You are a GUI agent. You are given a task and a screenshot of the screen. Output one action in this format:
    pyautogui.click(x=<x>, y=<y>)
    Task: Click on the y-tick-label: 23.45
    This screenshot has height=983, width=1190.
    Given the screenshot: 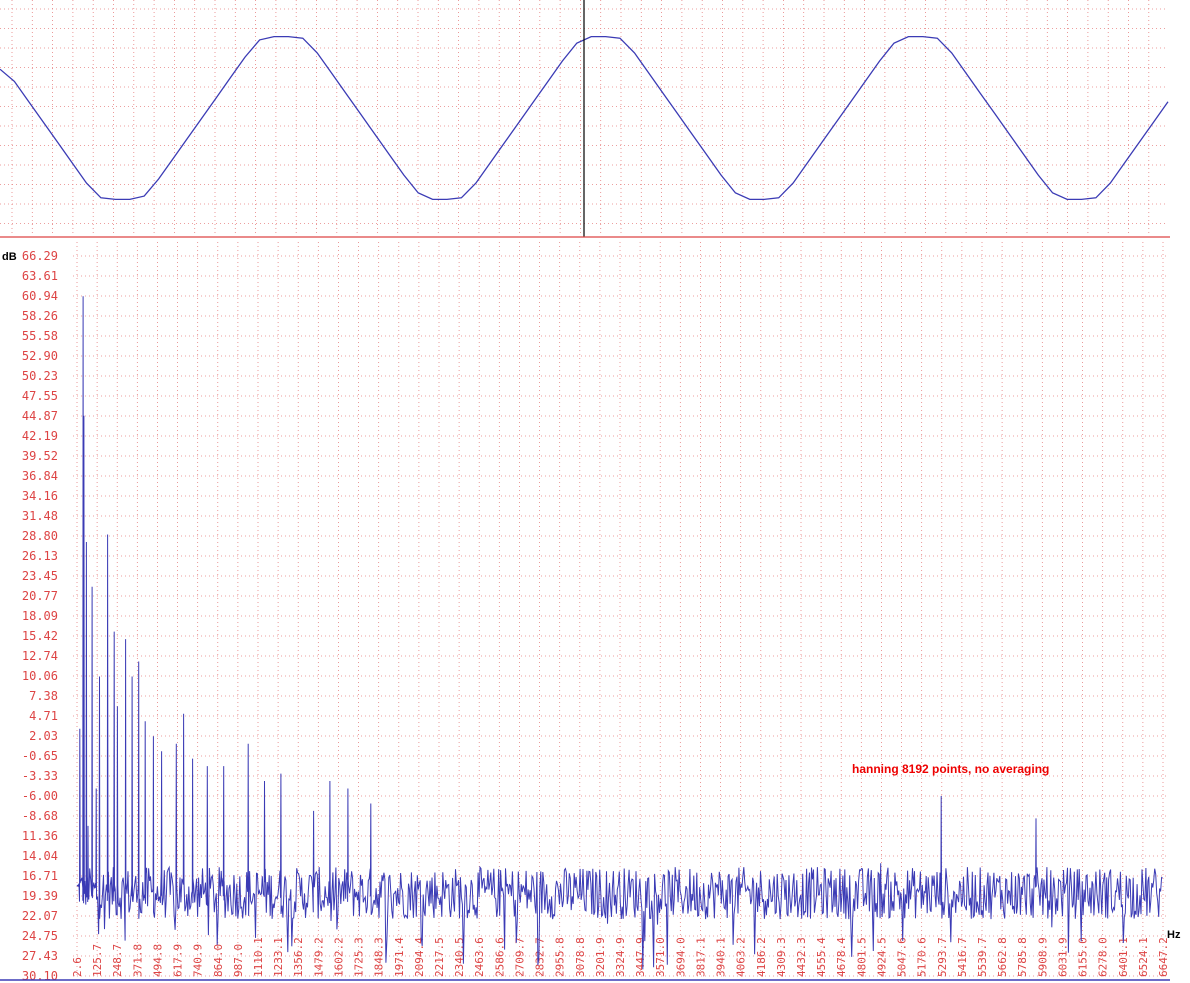 What is the action you would take?
    pyautogui.click(x=40, y=576)
    